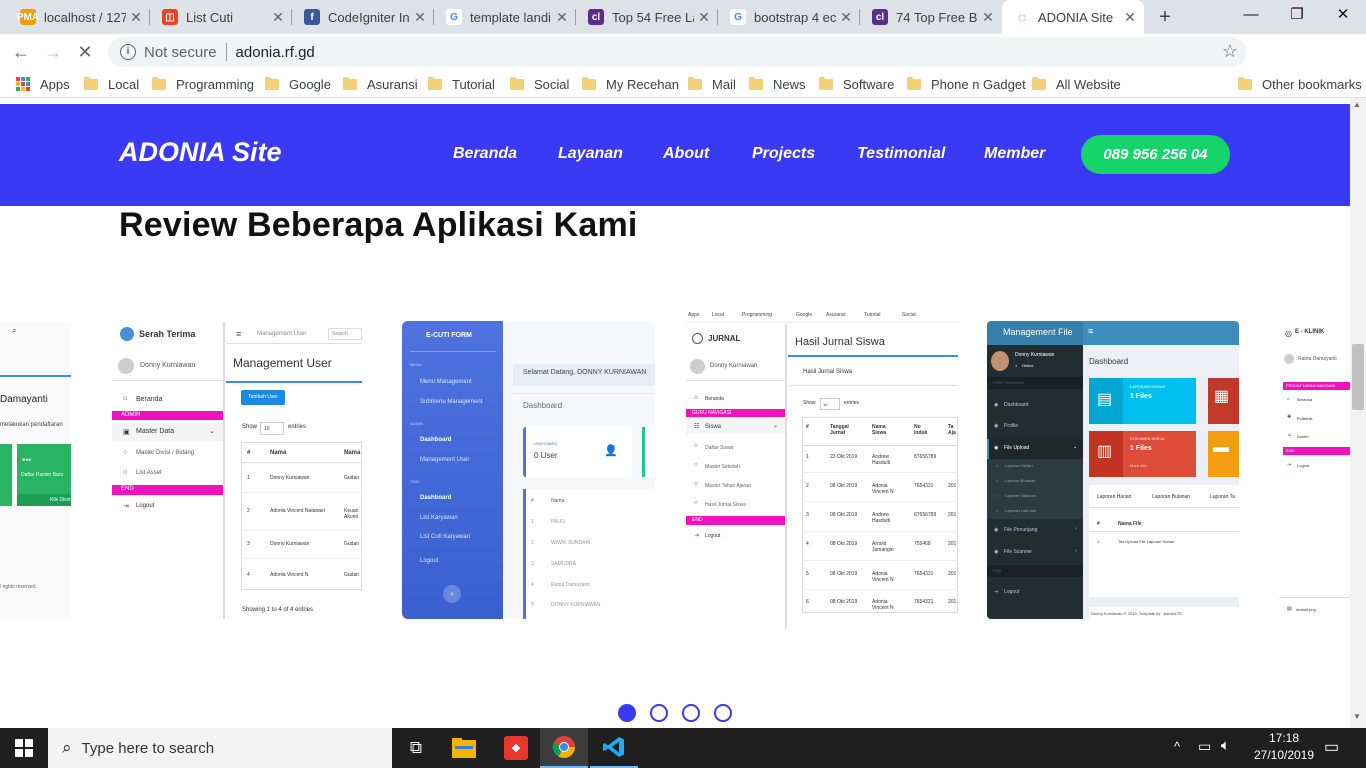  Describe the element at coordinates (416, 748) in the screenshot. I see `task-view-icon: ⧉` at that location.